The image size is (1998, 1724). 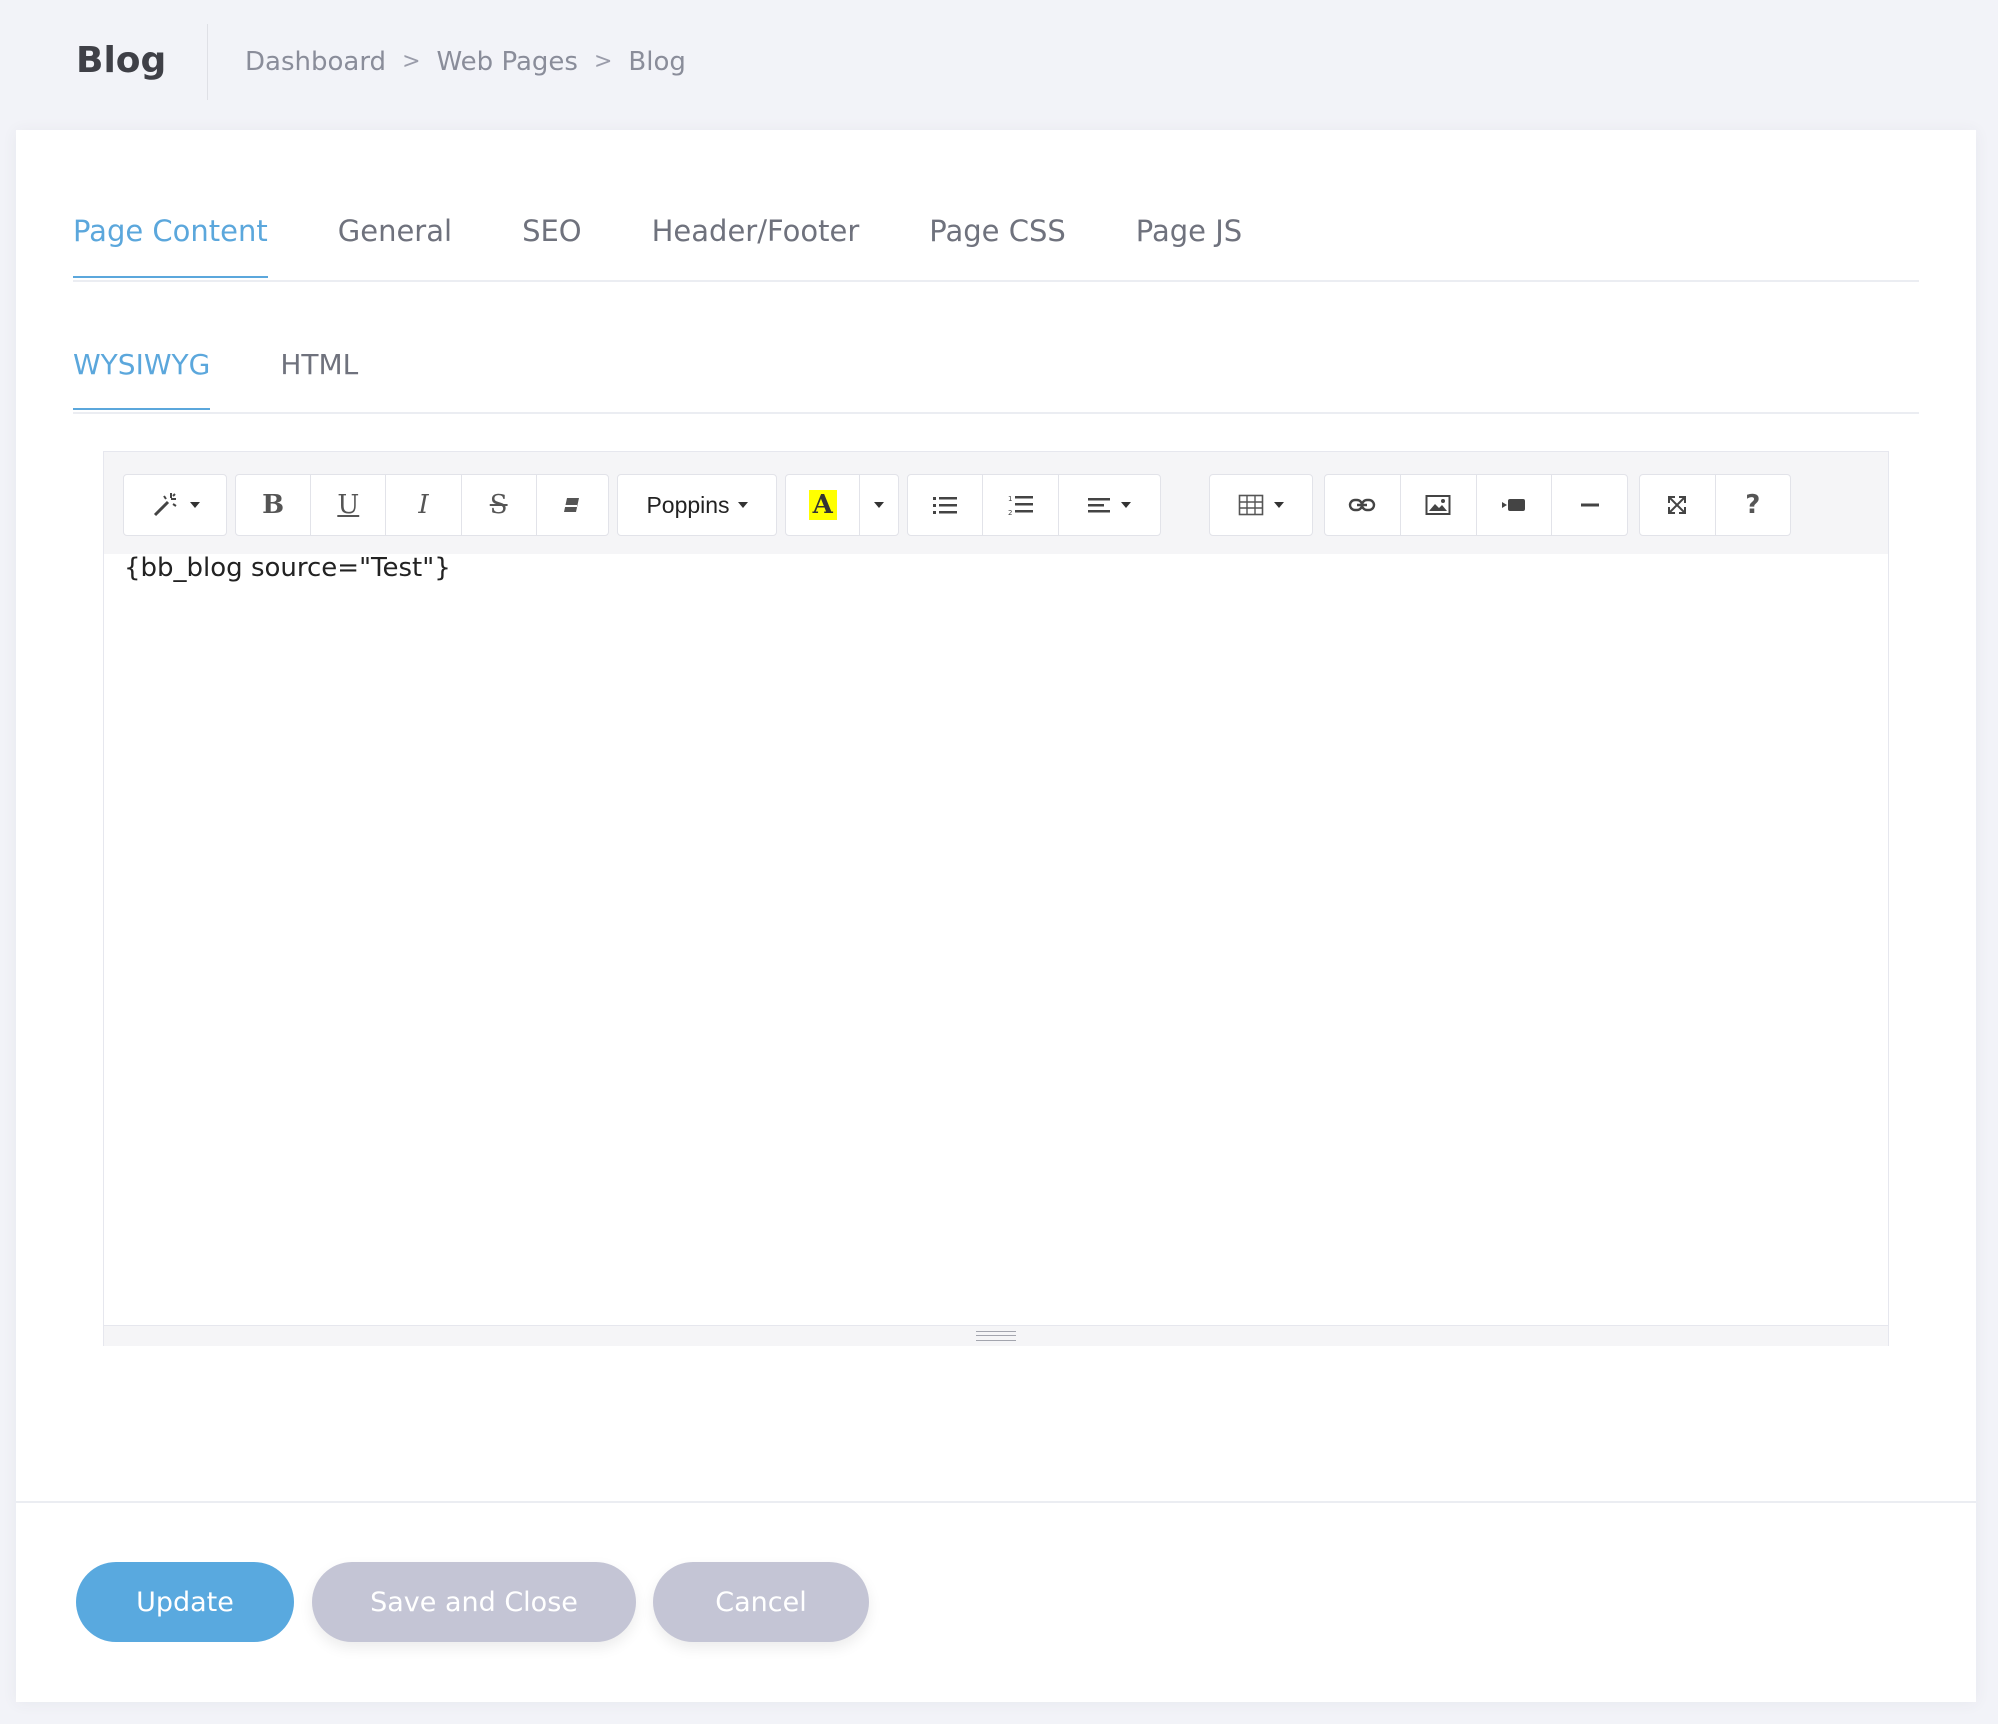 I want to click on unordered-list-icon, so click(x=945, y=505).